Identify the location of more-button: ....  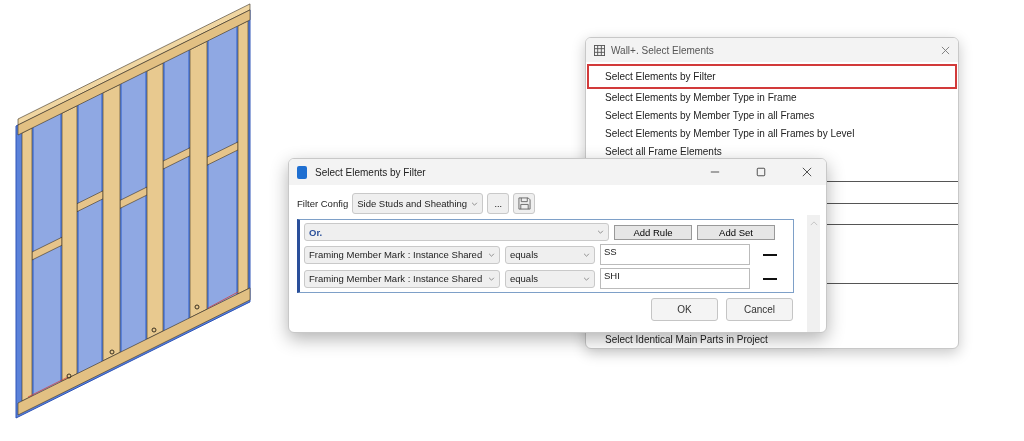
(498, 203).